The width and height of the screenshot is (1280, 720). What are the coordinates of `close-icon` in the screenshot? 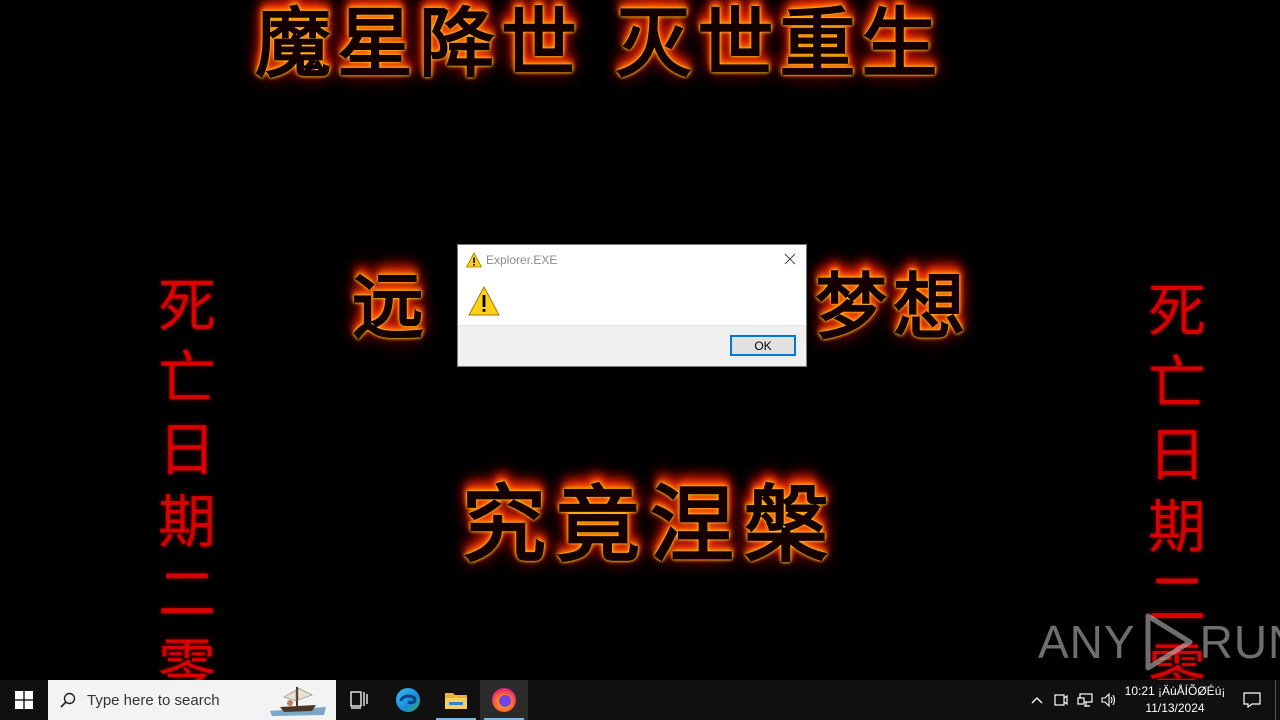 It's located at (790, 259).